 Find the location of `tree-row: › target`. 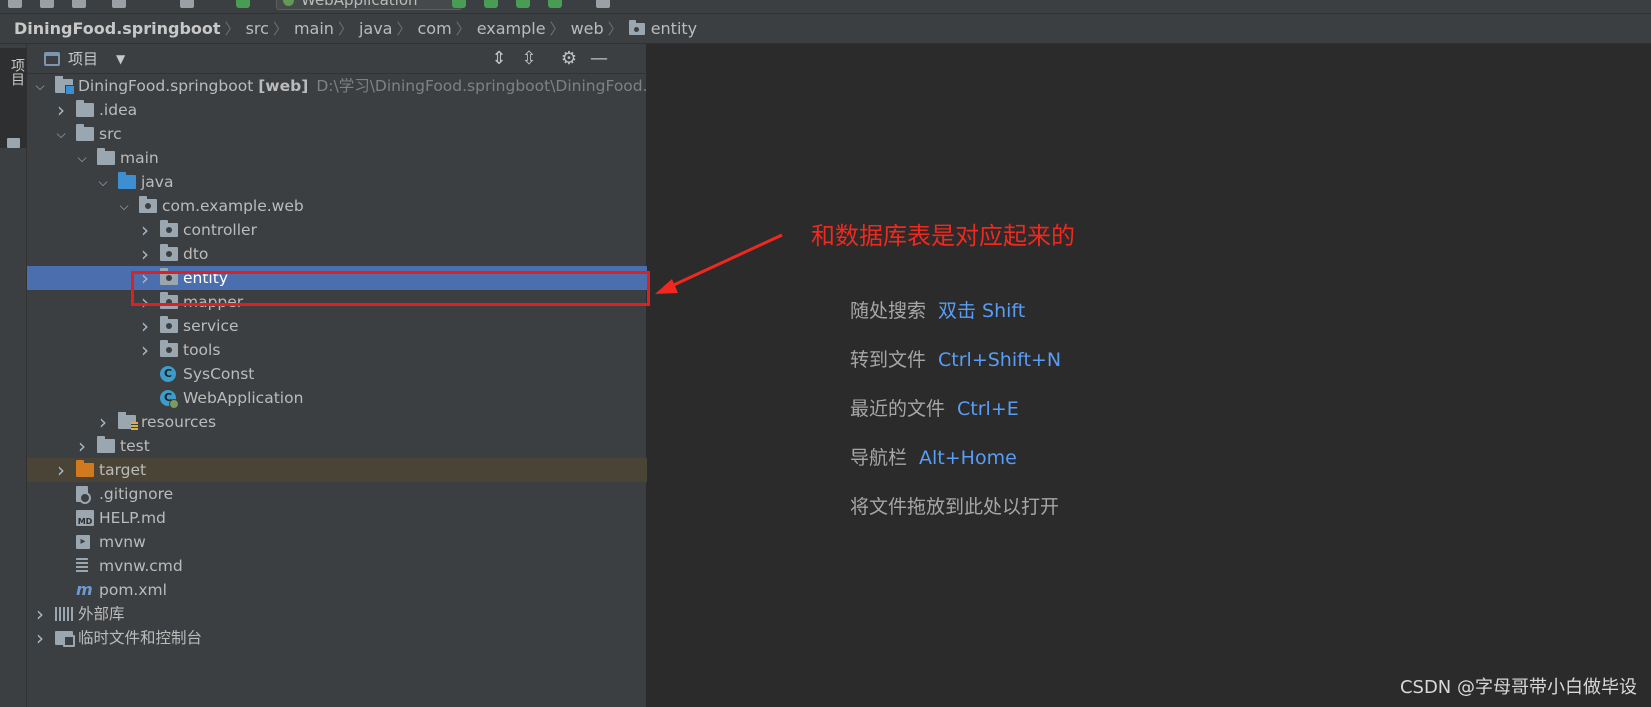

tree-row: › target is located at coordinates (337, 470).